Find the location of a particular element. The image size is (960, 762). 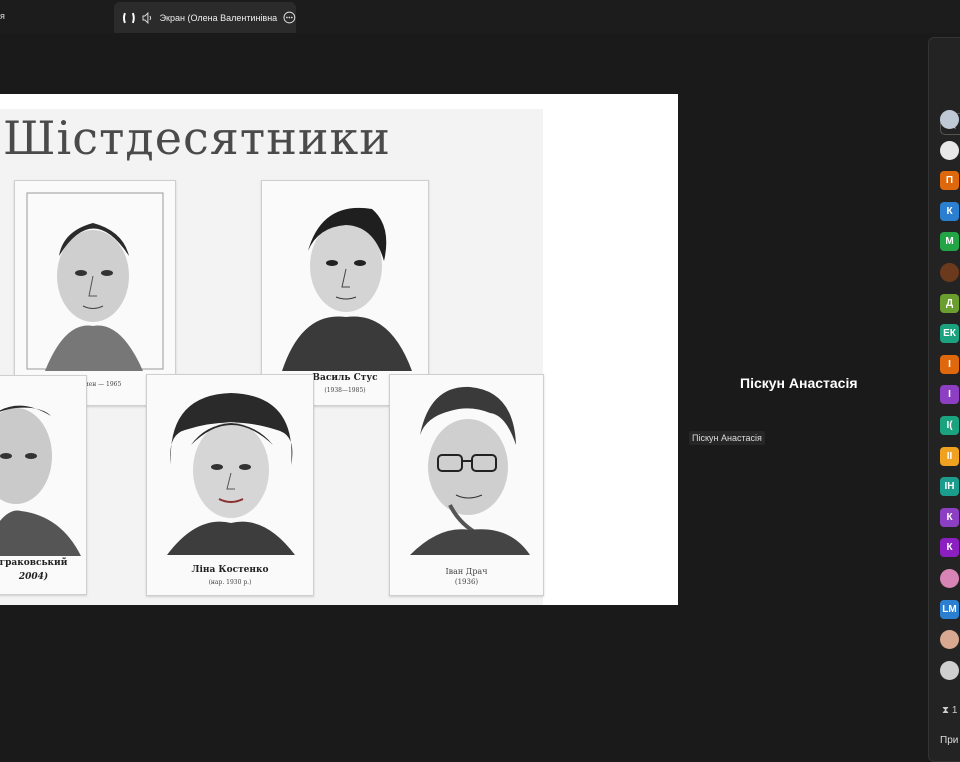

portrait-card-4: Ліна Костенко (нар. 1930 р.) is located at coordinates (230, 485).